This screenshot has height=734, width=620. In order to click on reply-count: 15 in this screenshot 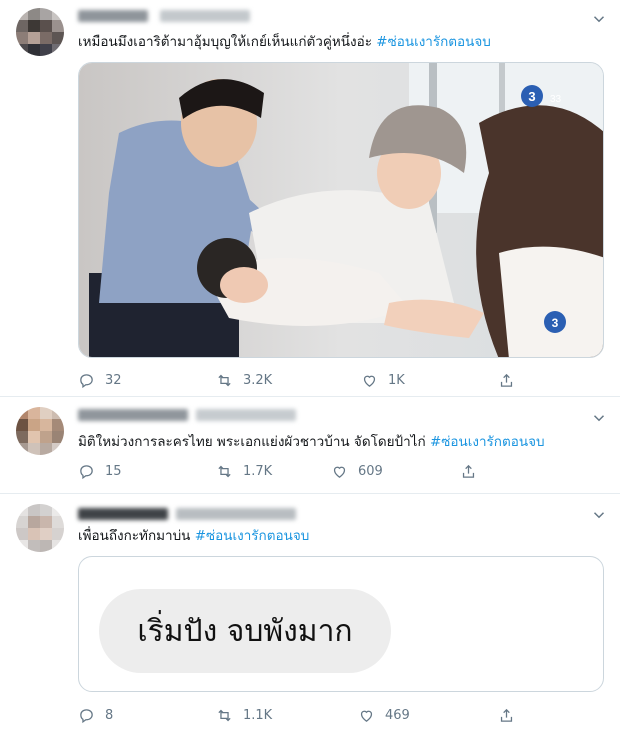, I will do `click(113, 471)`.